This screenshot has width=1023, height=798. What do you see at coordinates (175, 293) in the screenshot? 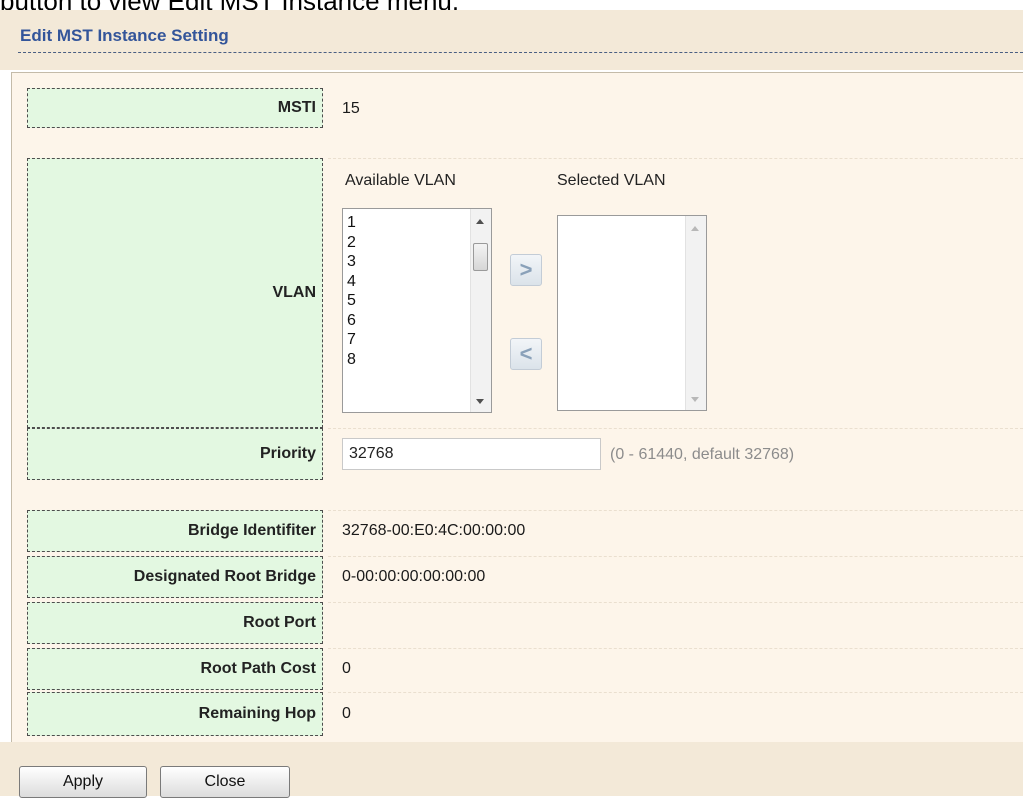
I see `vlan-label: VLAN` at bounding box center [175, 293].